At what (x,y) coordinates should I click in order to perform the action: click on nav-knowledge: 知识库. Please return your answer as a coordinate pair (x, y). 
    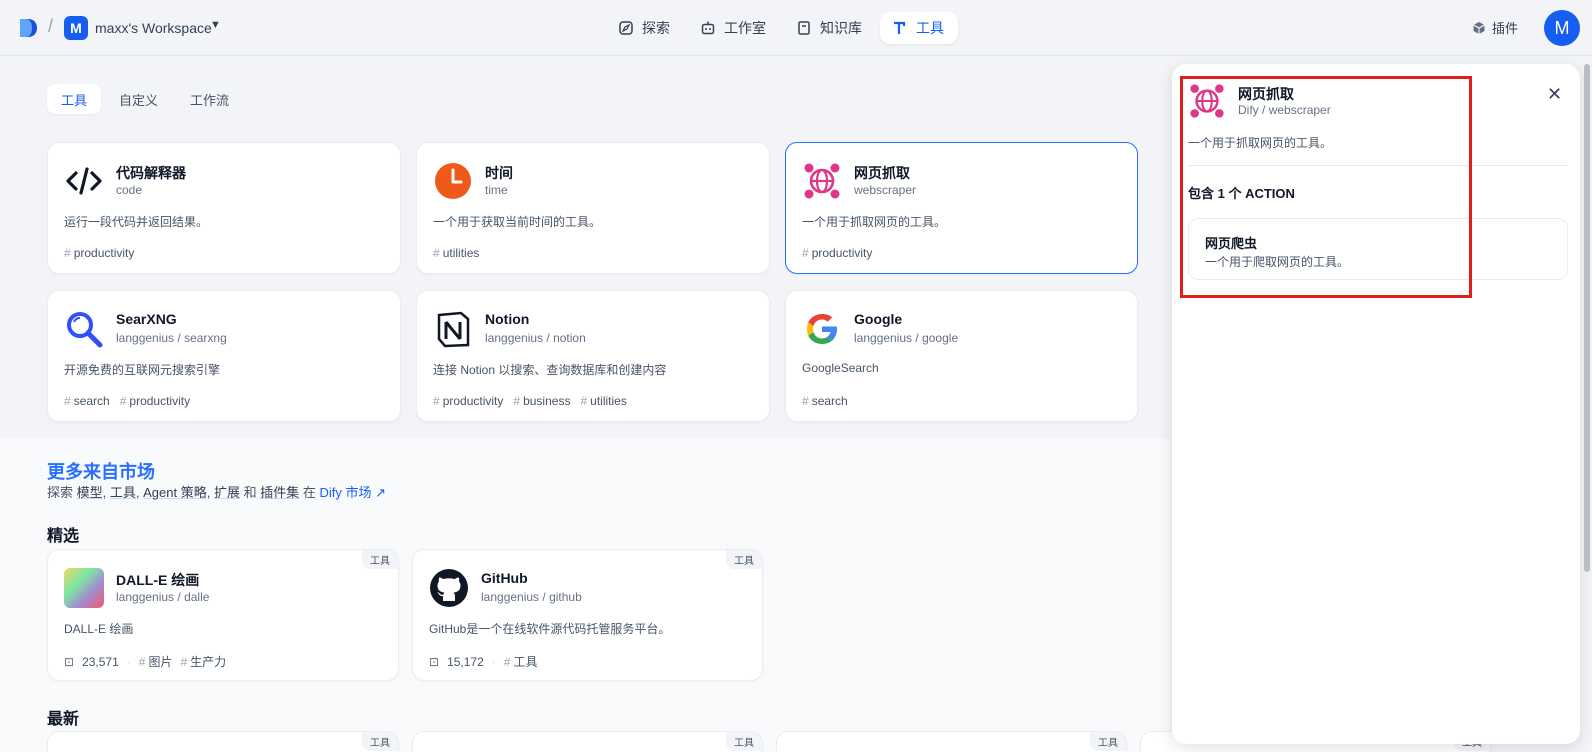
    Looking at the image, I should click on (830, 28).